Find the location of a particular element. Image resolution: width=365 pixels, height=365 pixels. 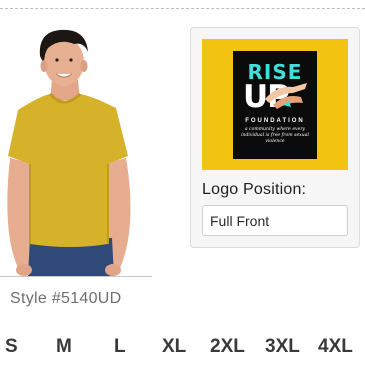

size-option-m: M is located at coordinates (64, 347).